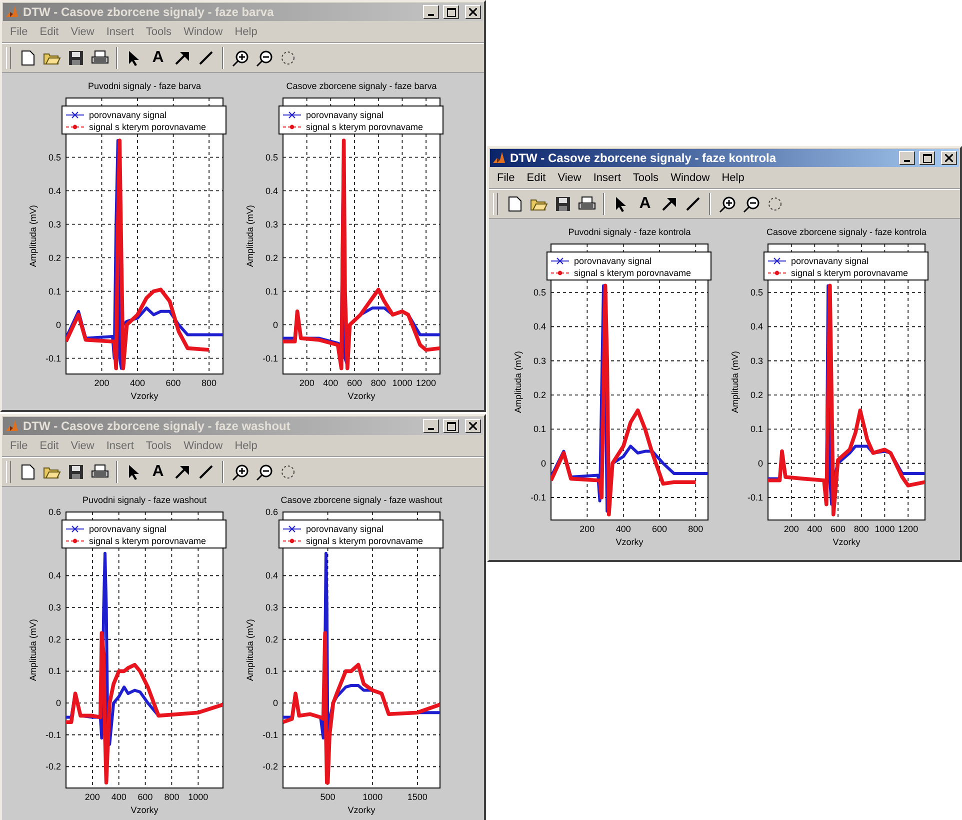 The width and height of the screenshot is (962, 820). Describe the element at coordinates (539, 204) in the screenshot. I see `folder-icon` at that location.